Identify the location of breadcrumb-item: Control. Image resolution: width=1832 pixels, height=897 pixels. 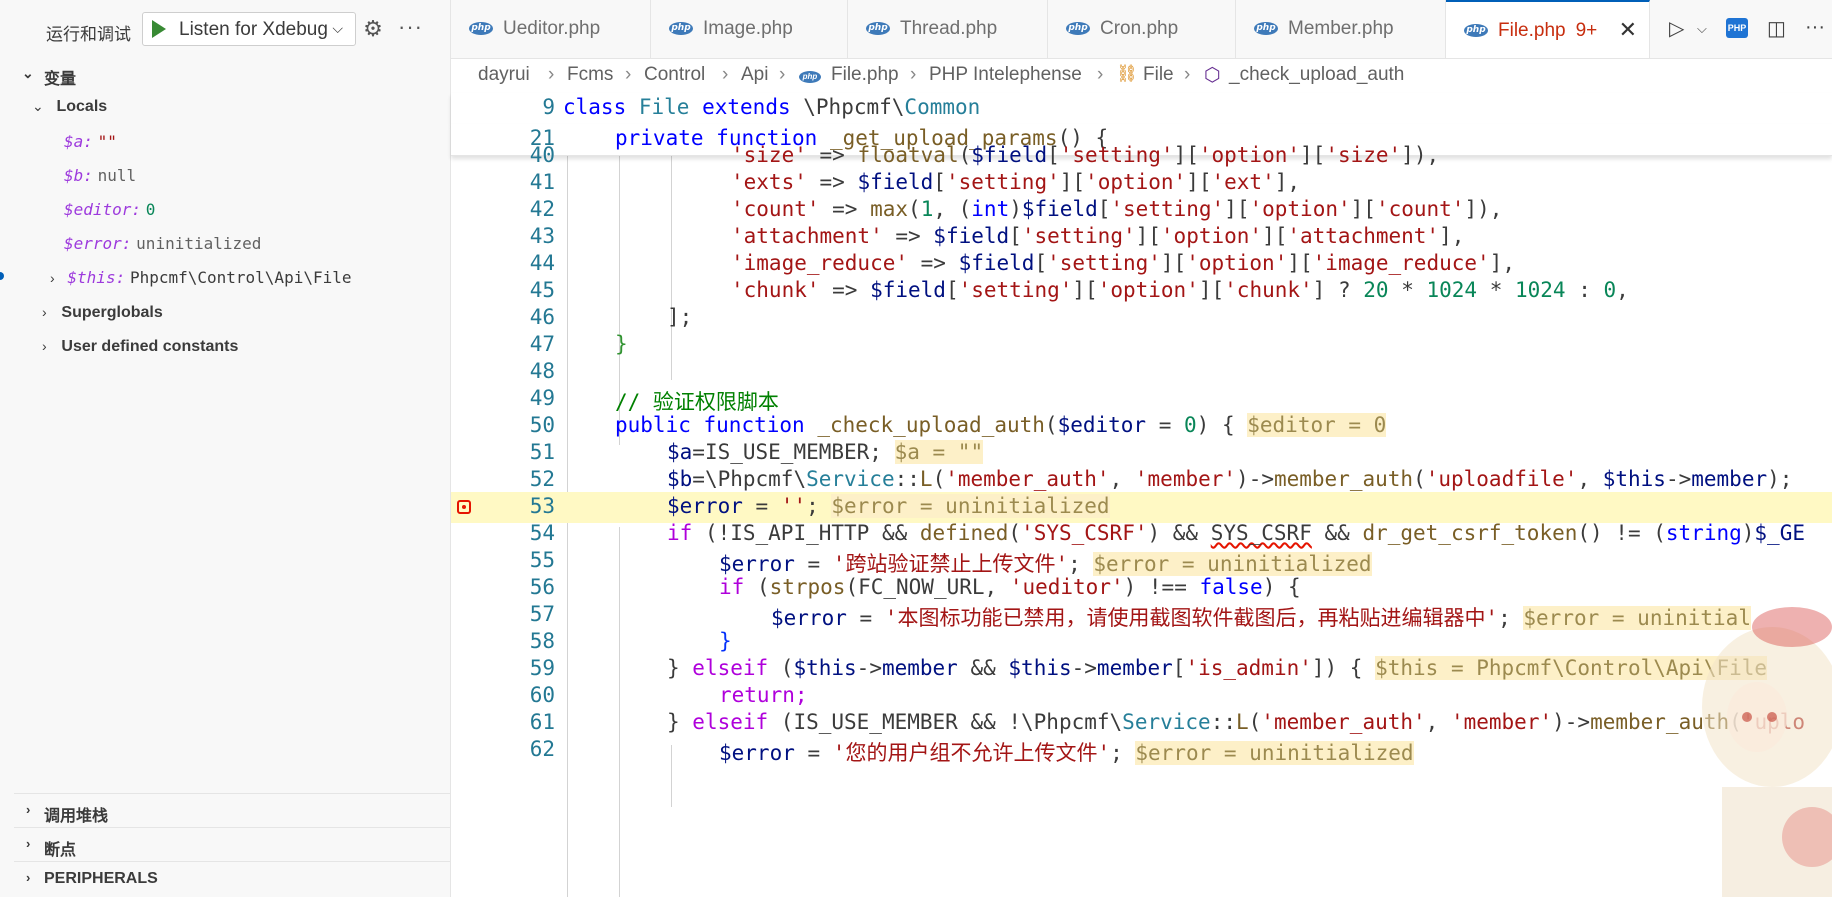
(674, 75).